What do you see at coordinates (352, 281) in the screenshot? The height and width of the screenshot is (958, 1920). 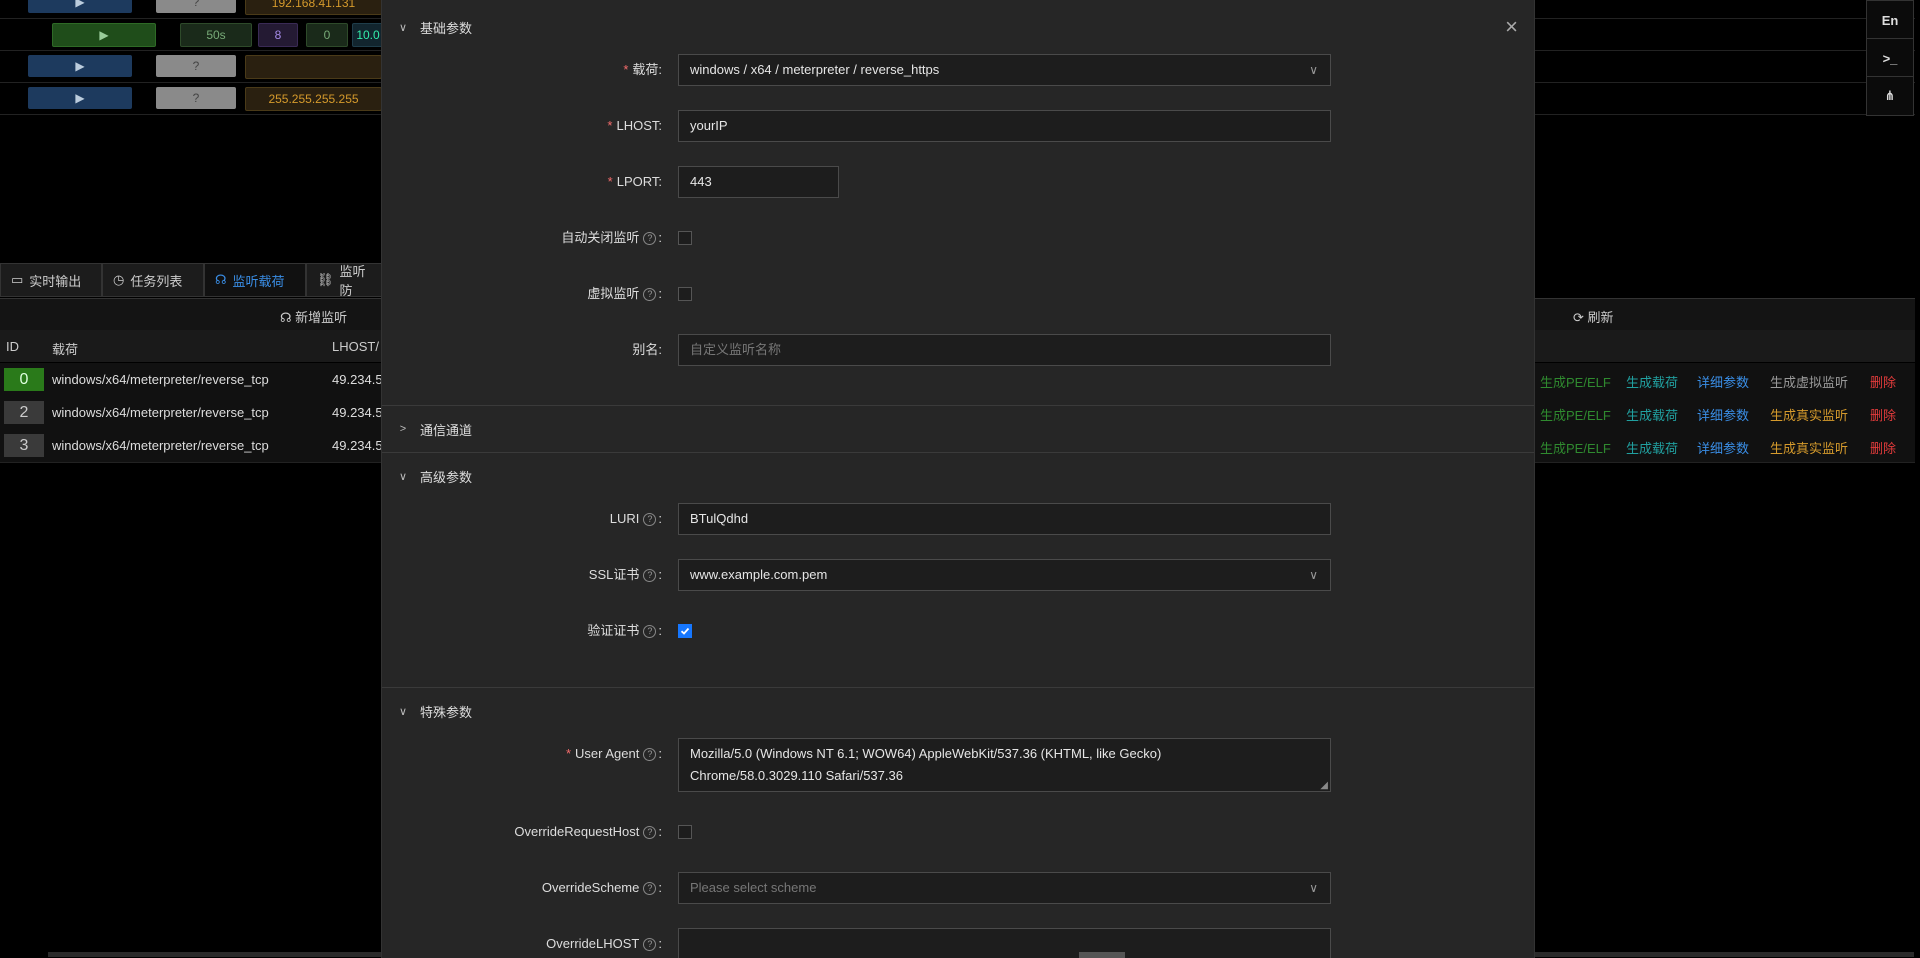 I see `tab-label: 监听防` at bounding box center [352, 281].